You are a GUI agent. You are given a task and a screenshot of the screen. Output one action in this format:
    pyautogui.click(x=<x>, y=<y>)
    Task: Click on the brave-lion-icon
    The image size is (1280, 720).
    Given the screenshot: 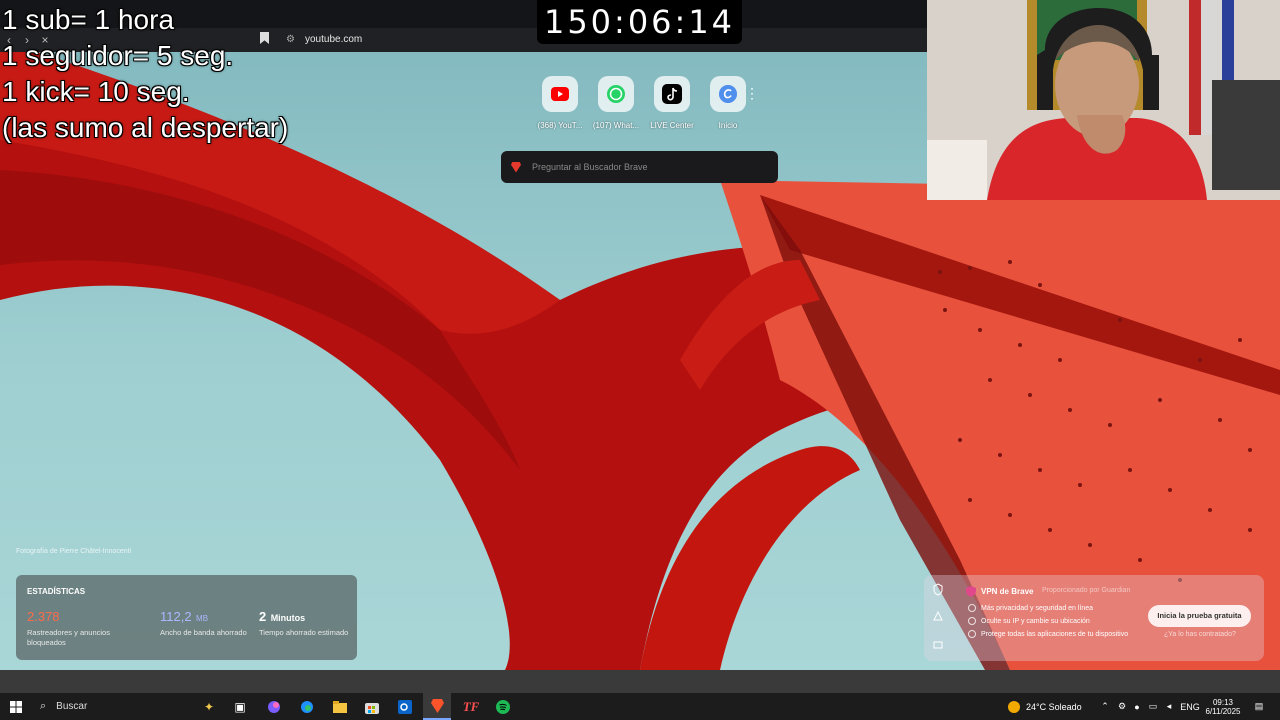 What is the action you would take?
    pyautogui.click(x=516, y=167)
    